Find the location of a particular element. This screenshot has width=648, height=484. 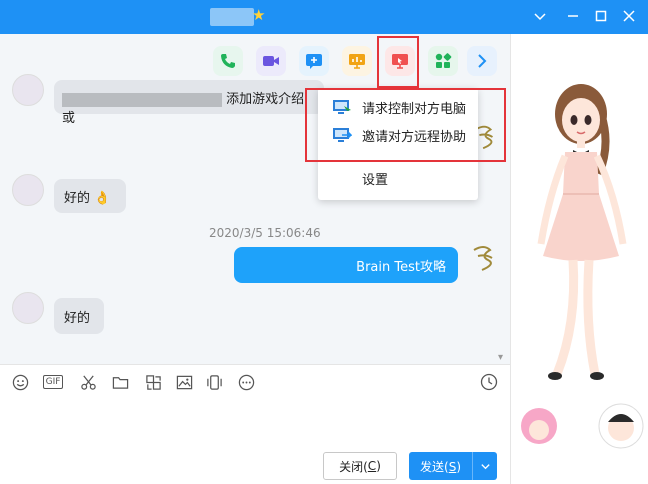

dropdown-button is located at coordinates (540, 16).